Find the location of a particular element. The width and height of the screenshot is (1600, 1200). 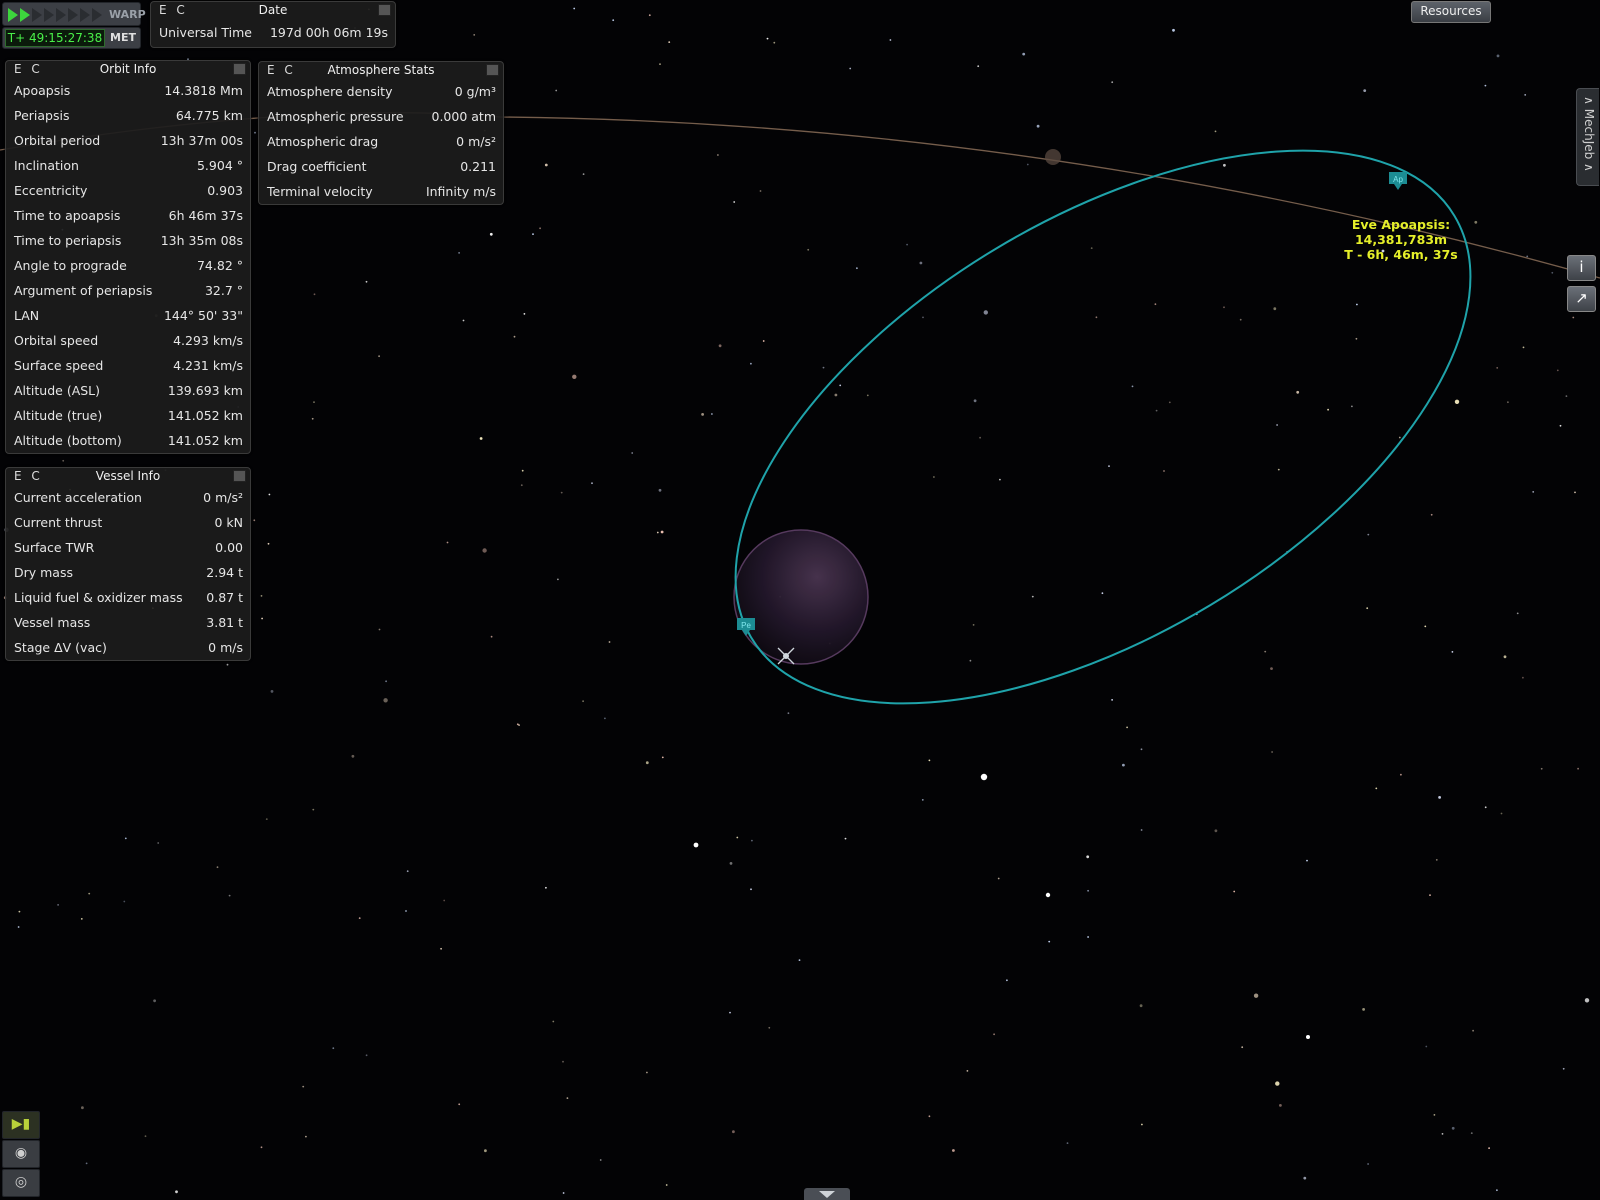

staging-button: ▶▮ is located at coordinates (21, 1125).